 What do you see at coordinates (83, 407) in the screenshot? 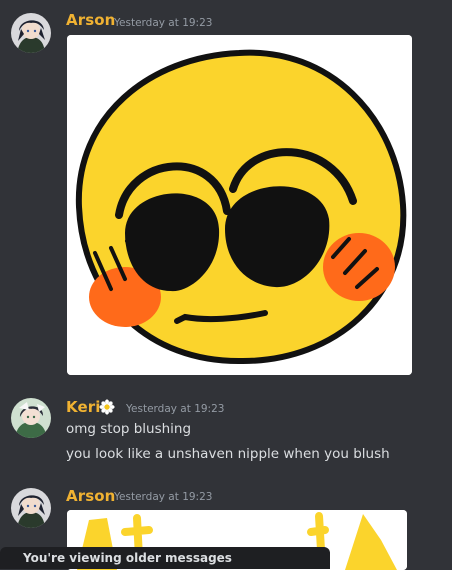
I see `username: Keri` at bounding box center [83, 407].